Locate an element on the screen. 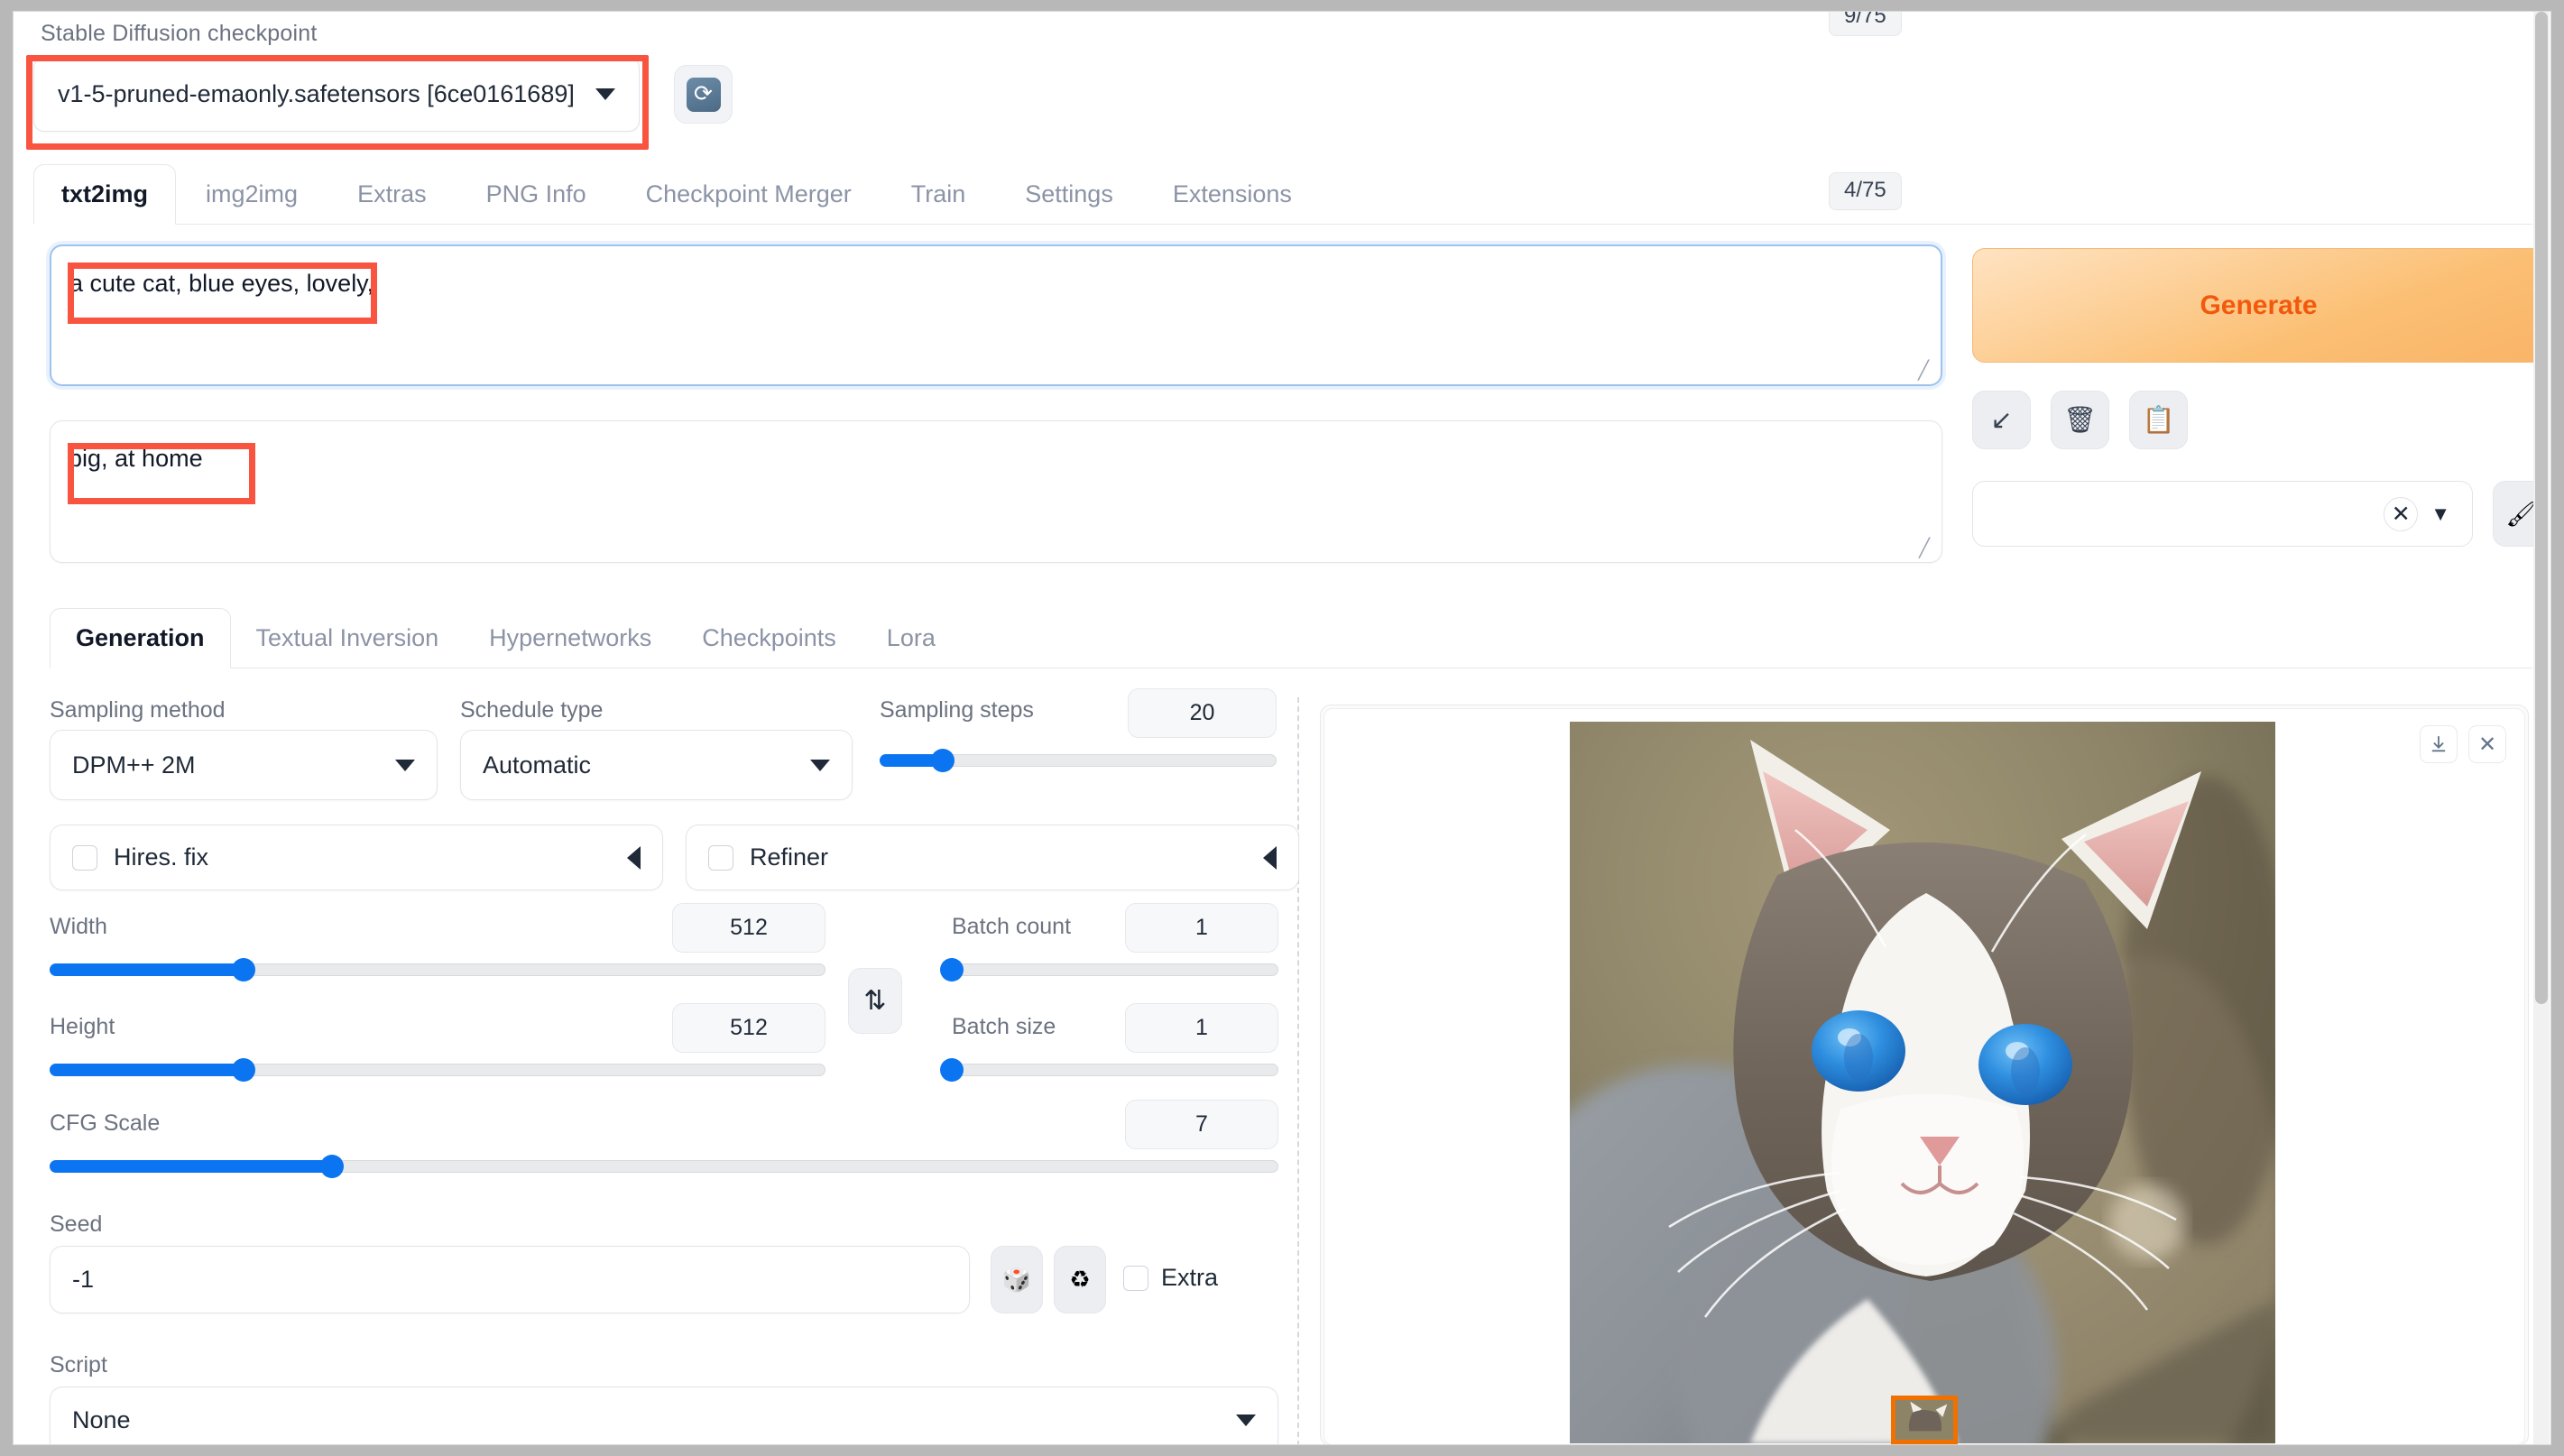 The height and width of the screenshot is (1456, 2564). refresh-checkpoint-button: ⟳ is located at coordinates (703, 94).